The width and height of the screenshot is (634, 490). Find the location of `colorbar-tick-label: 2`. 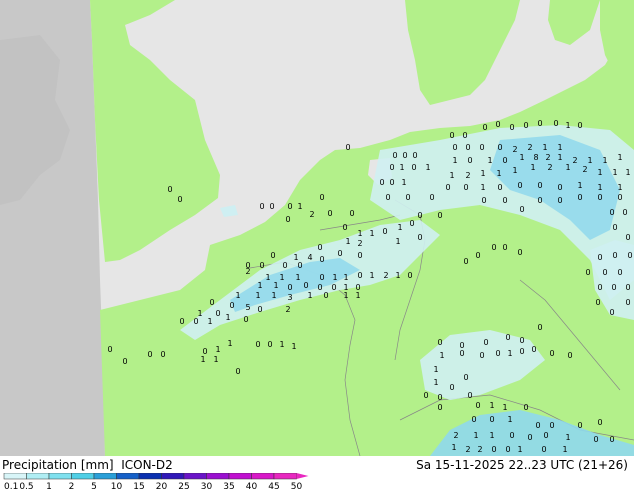

colorbar-tick-label: 2 is located at coordinates (72, 486).